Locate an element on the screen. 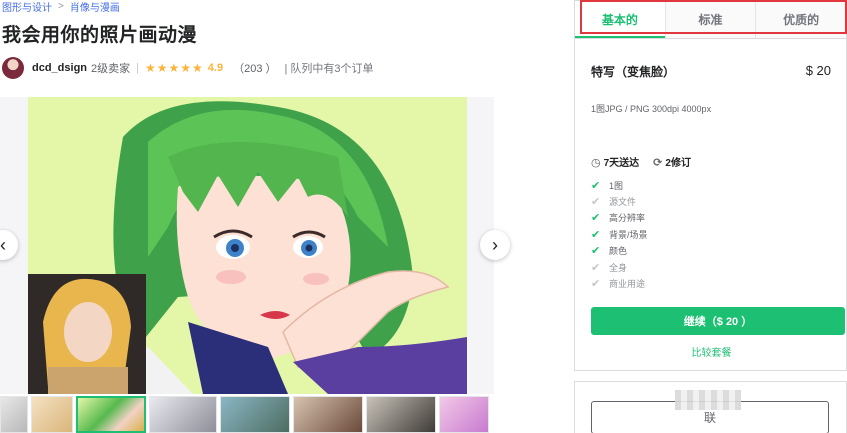  contact-button-label: 联 is located at coordinates (709, 418).